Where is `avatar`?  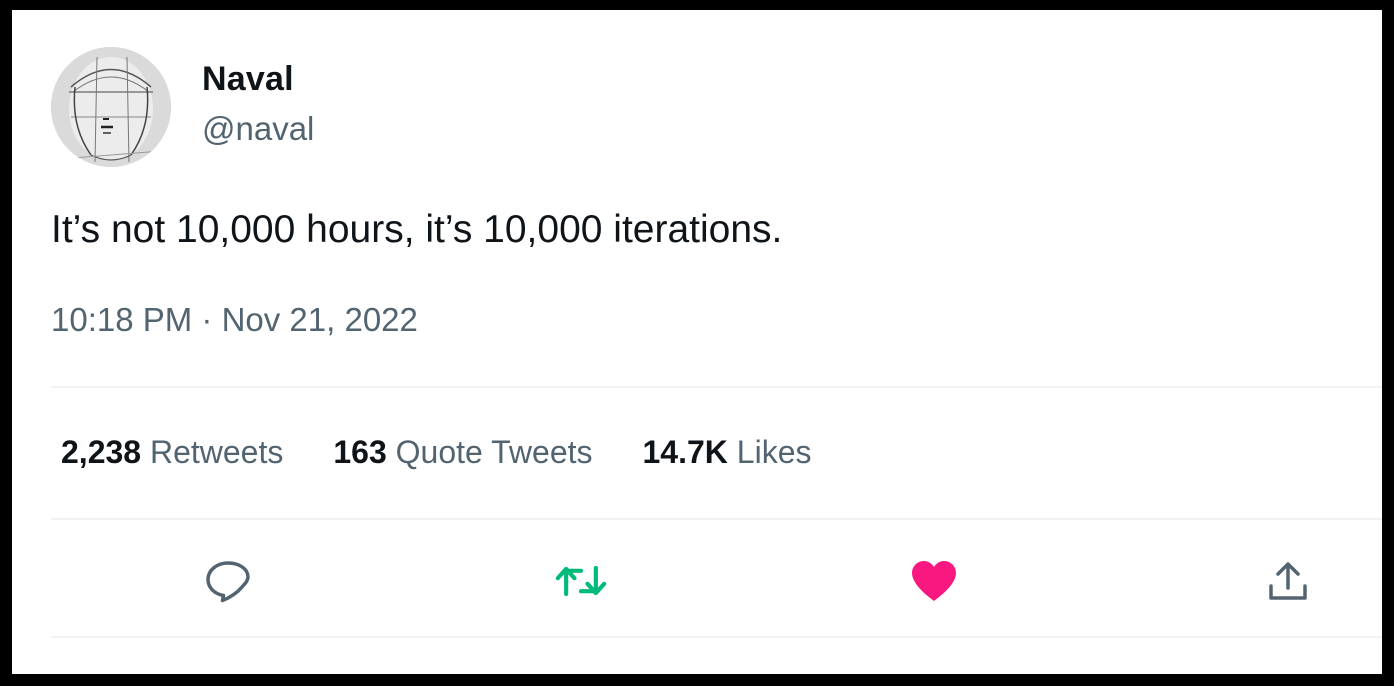 avatar is located at coordinates (111, 107).